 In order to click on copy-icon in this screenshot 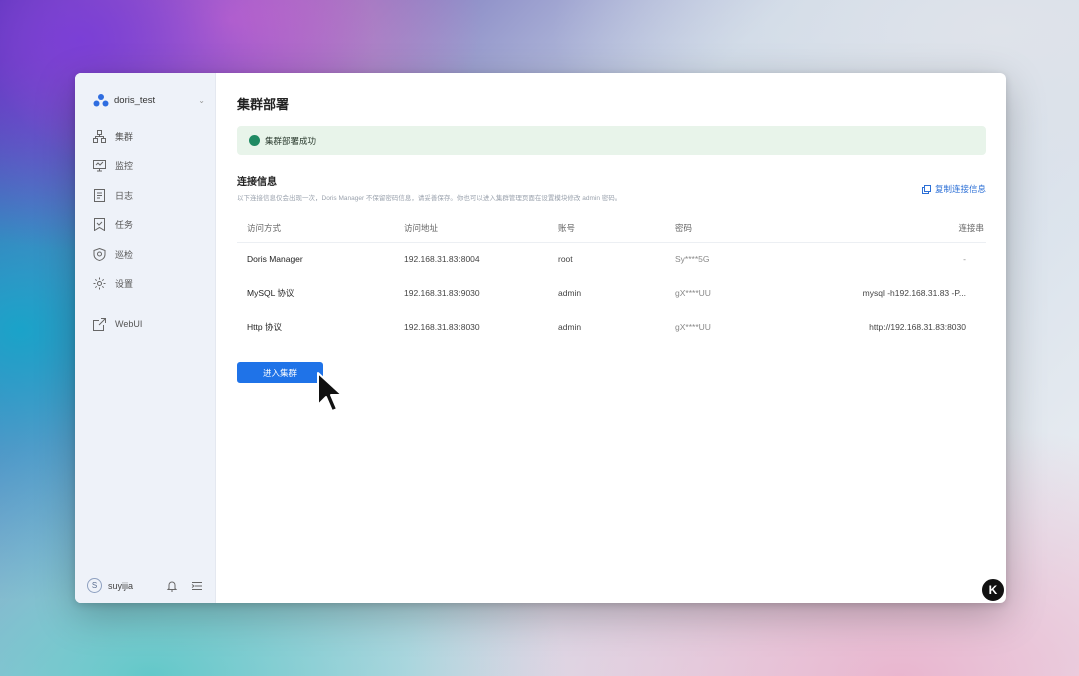, I will do `click(926, 189)`.